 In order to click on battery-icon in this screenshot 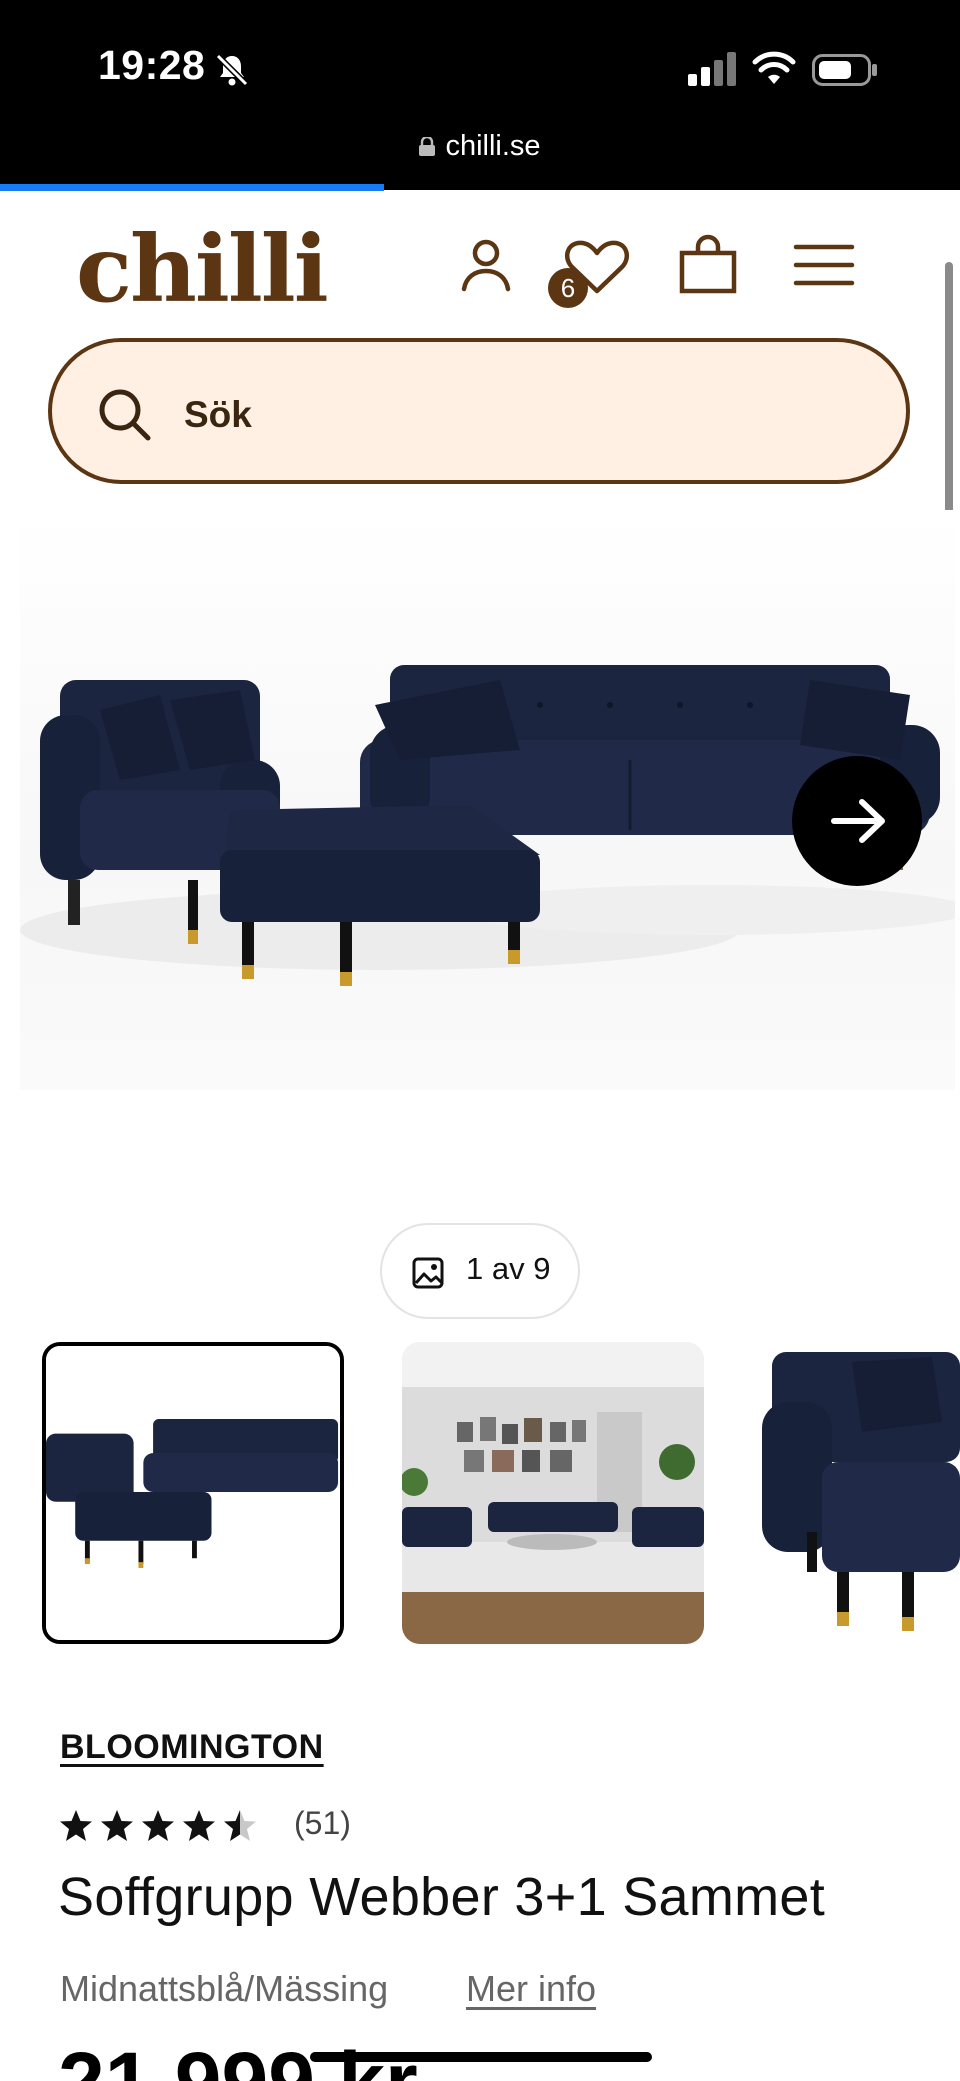, I will do `click(844, 70)`.